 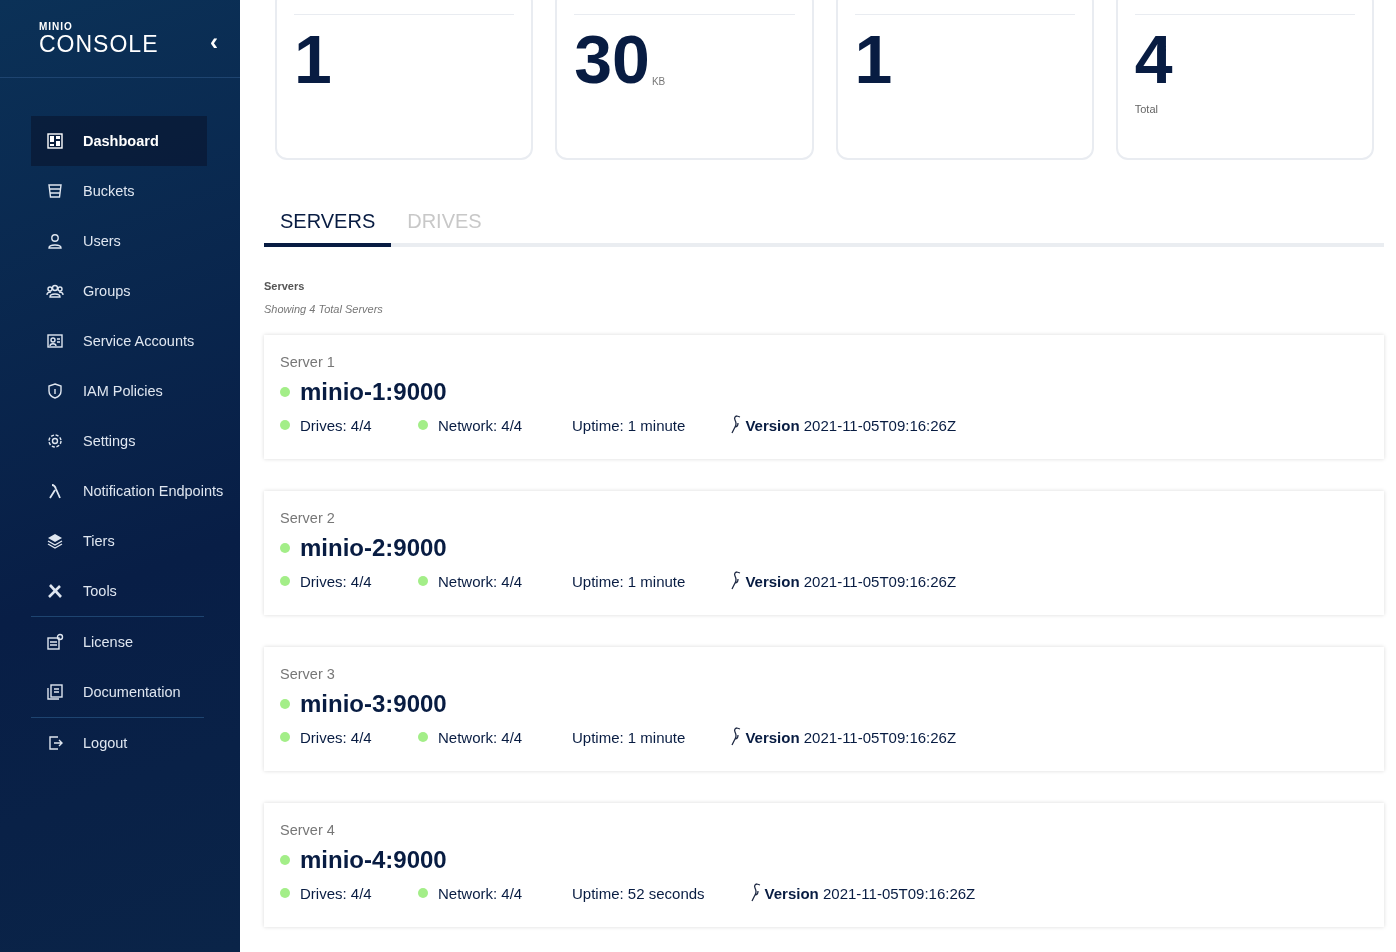 What do you see at coordinates (324, 309) in the screenshot?
I see `section-subtitle: Showing 4 Total Servers` at bounding box center [324, 309].